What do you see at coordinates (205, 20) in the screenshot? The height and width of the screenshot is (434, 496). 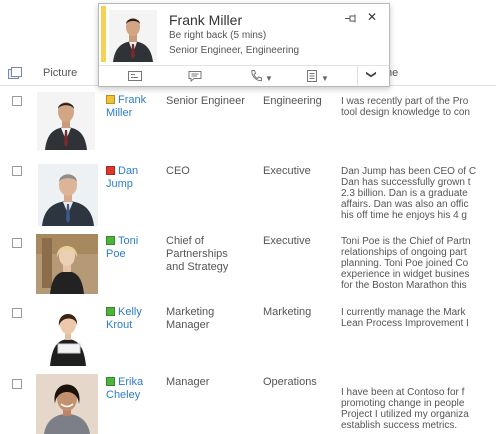 I see `contact-card-name: Frank Miller` at bounding box center [205, 20].